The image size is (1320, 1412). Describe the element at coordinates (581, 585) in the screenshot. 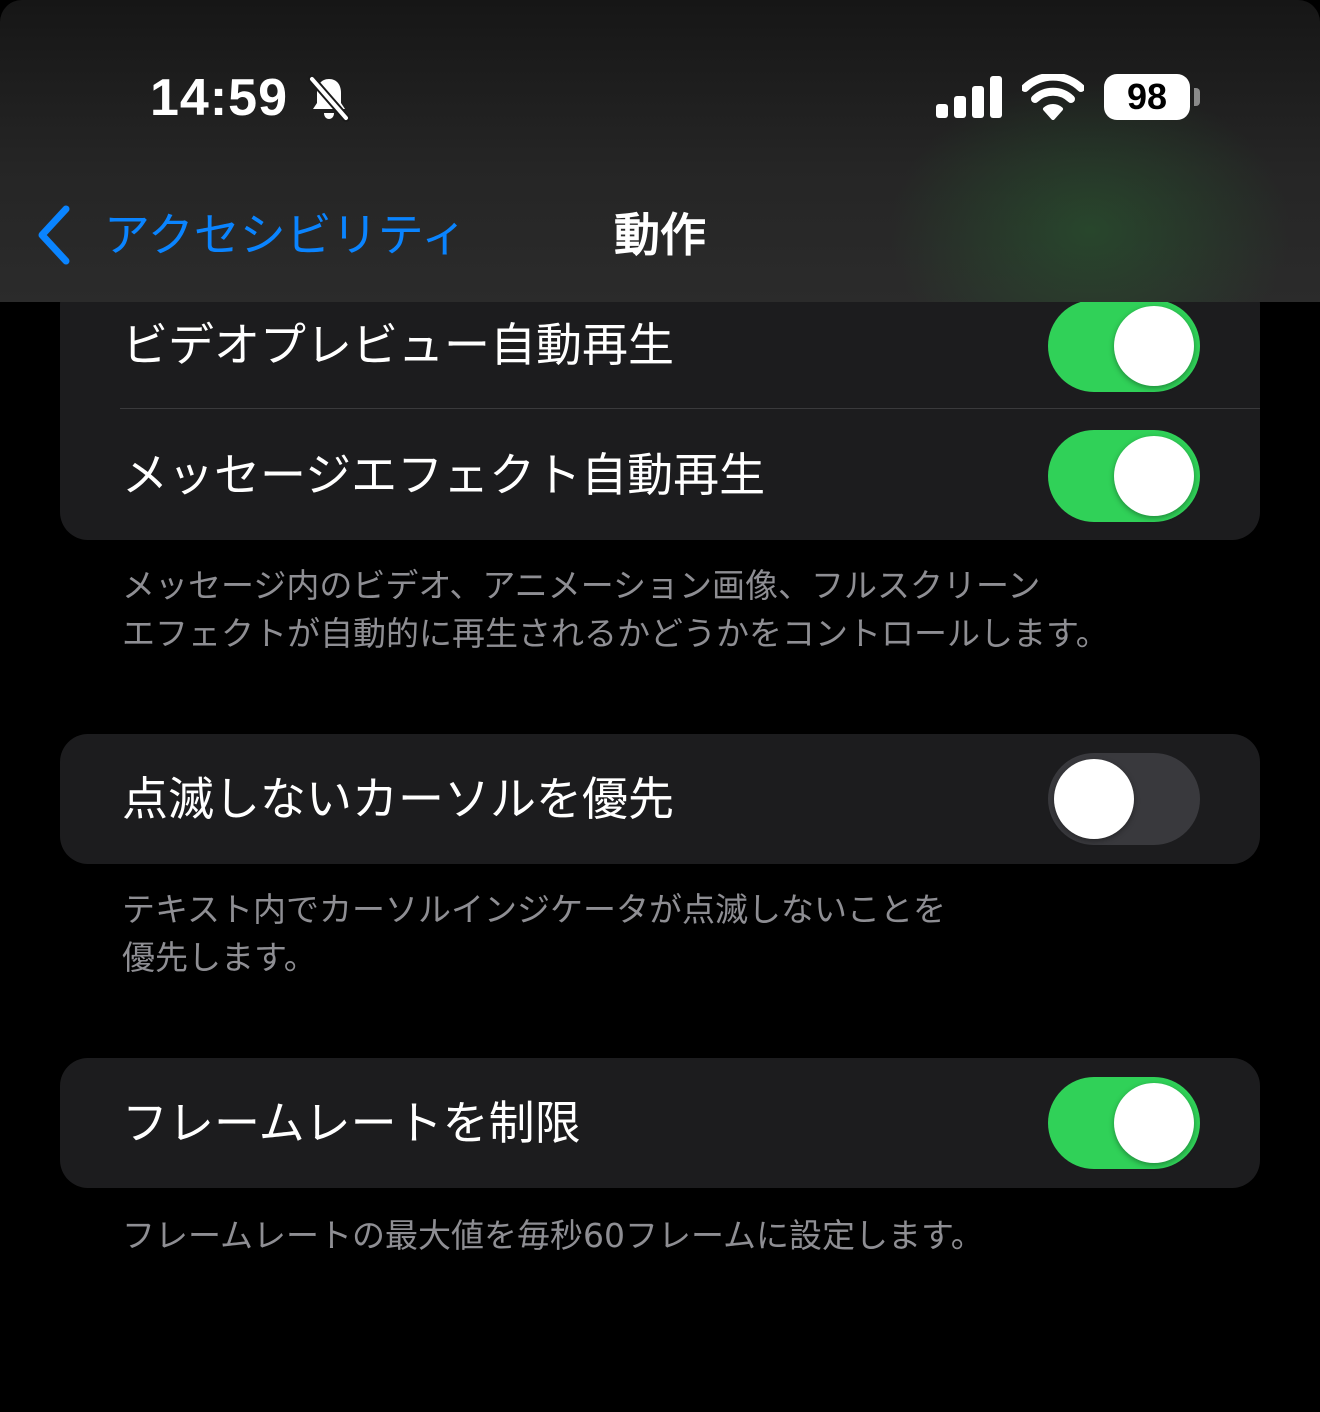

I see `footer-line: メッセージ内のビデオ、アニメーション画像、フルスクリーン` at that location.